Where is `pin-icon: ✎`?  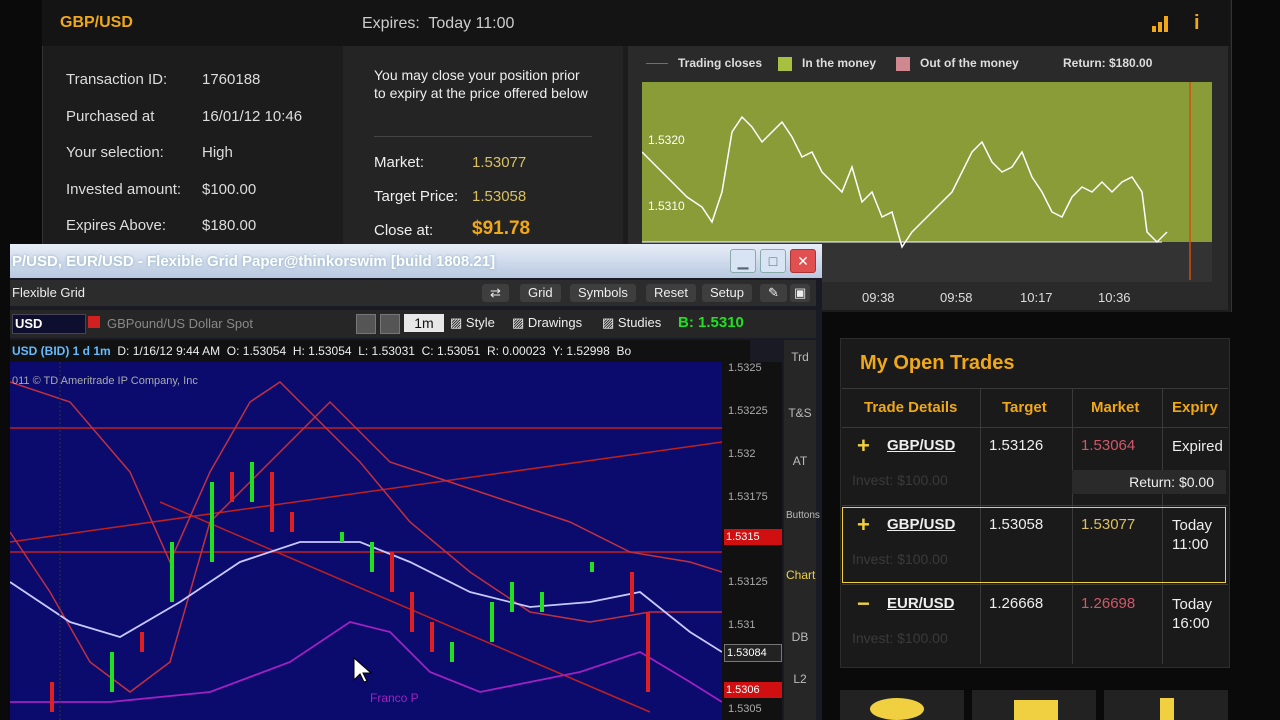 pin-icon: ✎ is located at coordinates (773, 293).